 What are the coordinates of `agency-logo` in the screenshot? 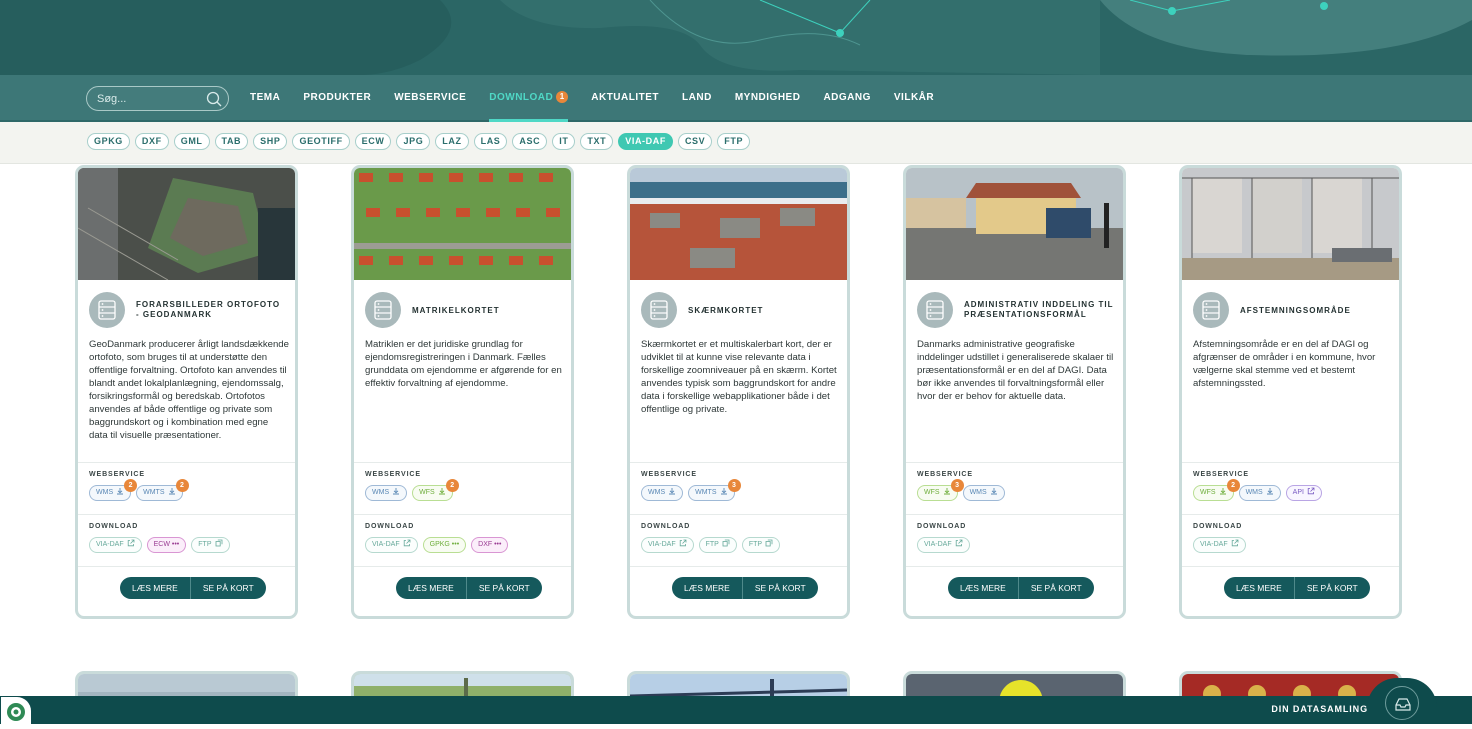 It's located at (16, 710).